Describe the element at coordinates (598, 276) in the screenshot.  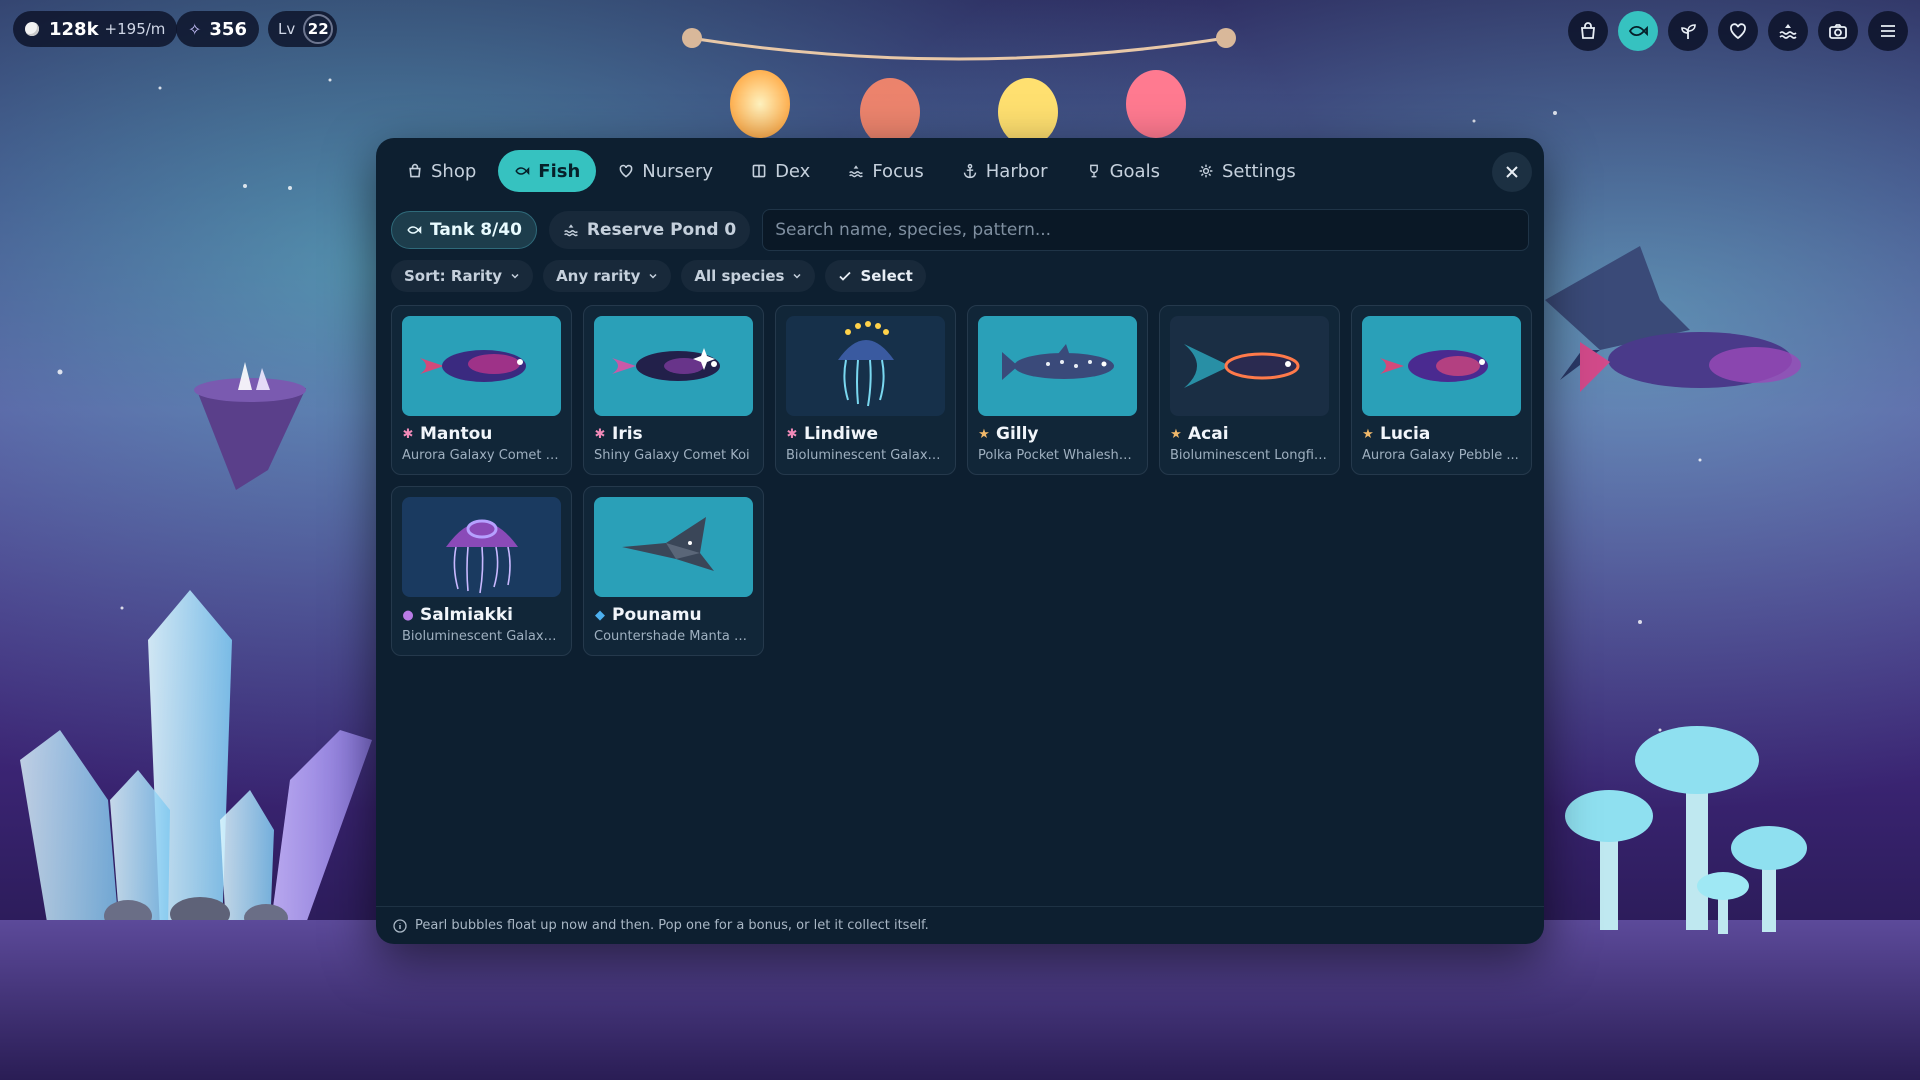
I see `rarity-label: Any rarity` at that location.